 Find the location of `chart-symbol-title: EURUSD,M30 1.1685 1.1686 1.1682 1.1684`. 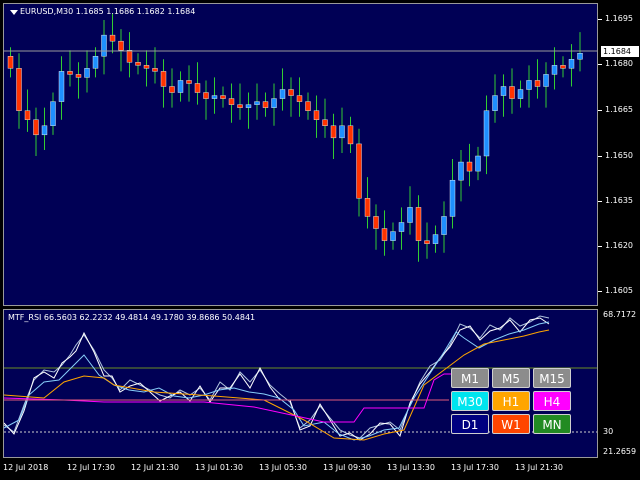

chart-symbol-title: EURUSD,M30 1.1685 1.1686 1.1682 1.1684 is located at coordinates (108, 11).